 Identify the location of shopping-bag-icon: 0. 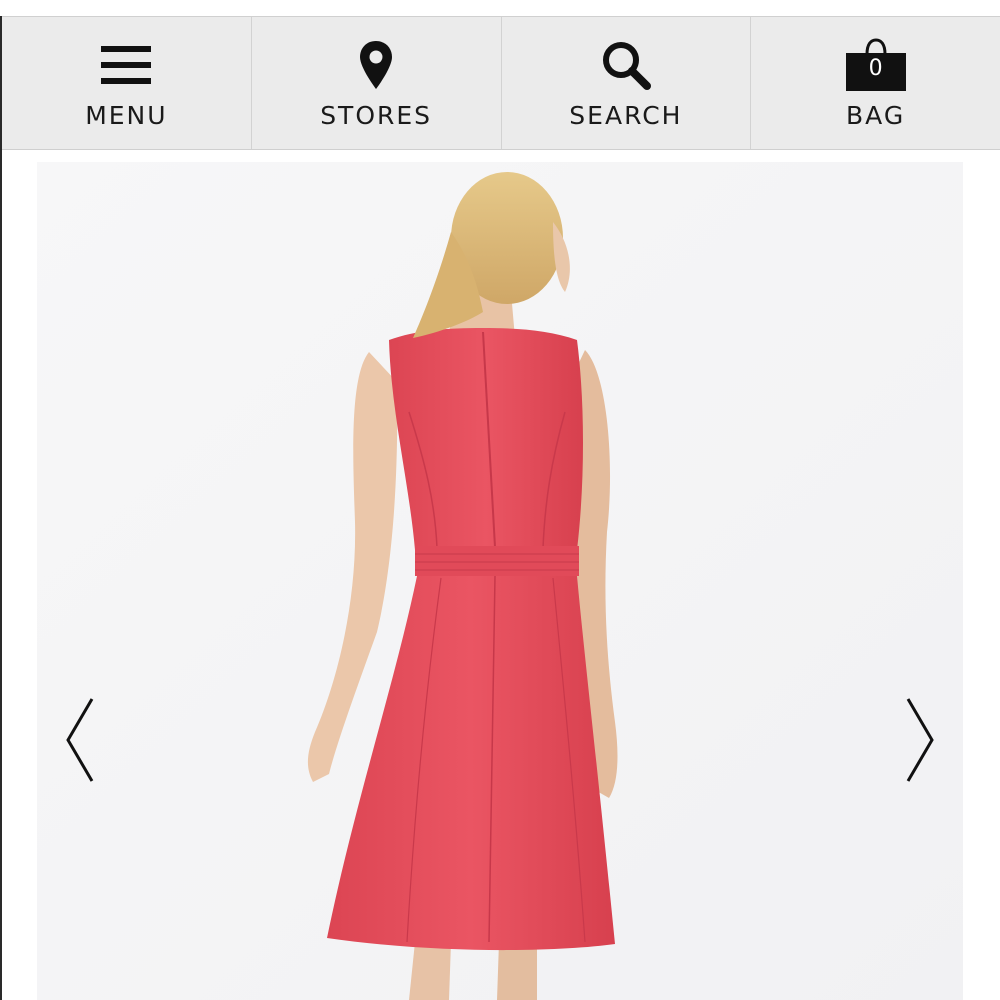
(875, 64).